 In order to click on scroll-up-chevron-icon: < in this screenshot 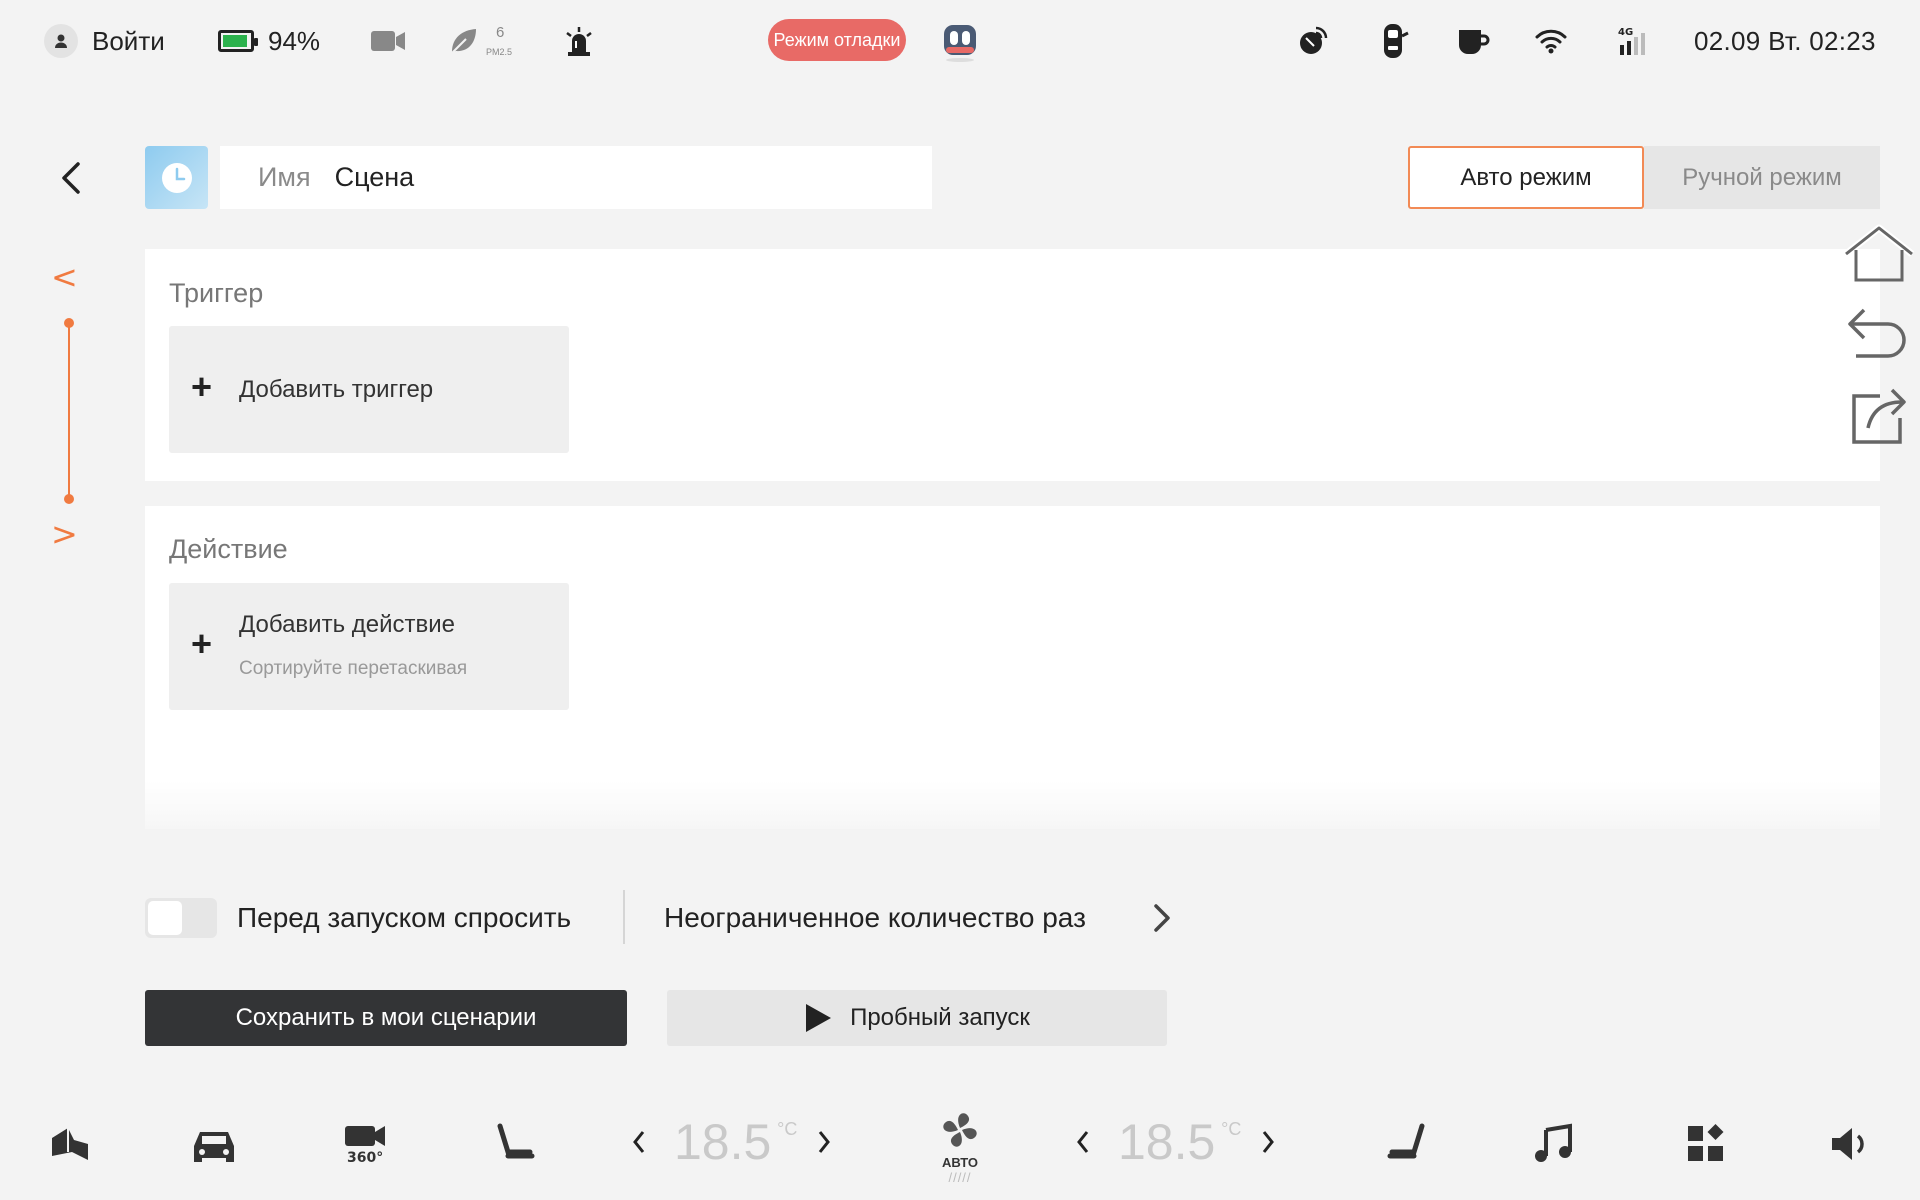, I will do `click(64, 277)`.